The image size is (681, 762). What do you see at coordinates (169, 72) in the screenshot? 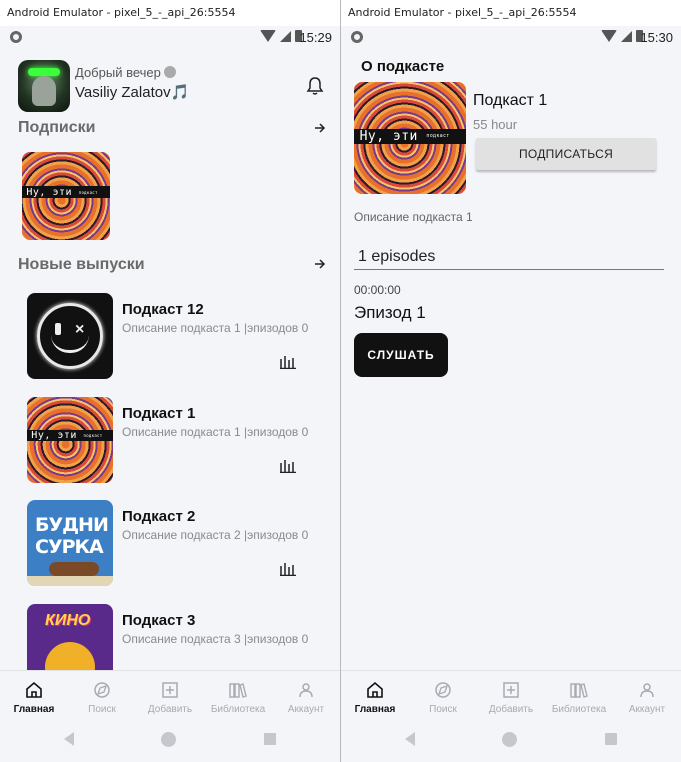
I see `moon-icon` at bounding box center [169, 72].